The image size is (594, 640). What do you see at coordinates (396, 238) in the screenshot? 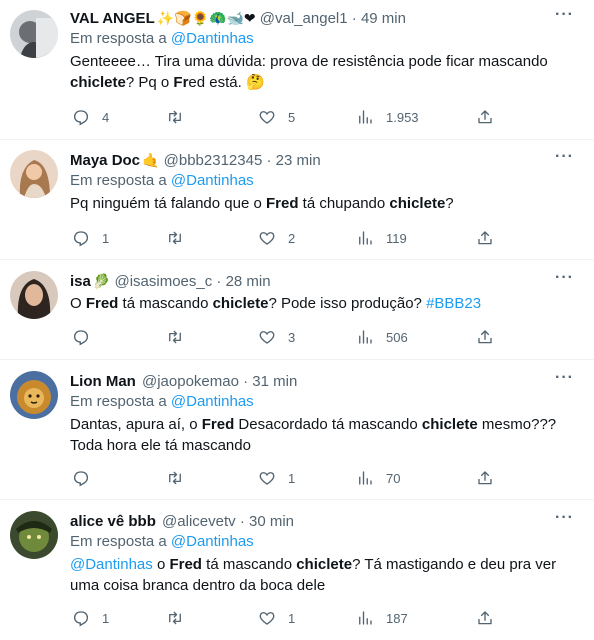
I see `views-count: 119` at bounding box center [396, 238].